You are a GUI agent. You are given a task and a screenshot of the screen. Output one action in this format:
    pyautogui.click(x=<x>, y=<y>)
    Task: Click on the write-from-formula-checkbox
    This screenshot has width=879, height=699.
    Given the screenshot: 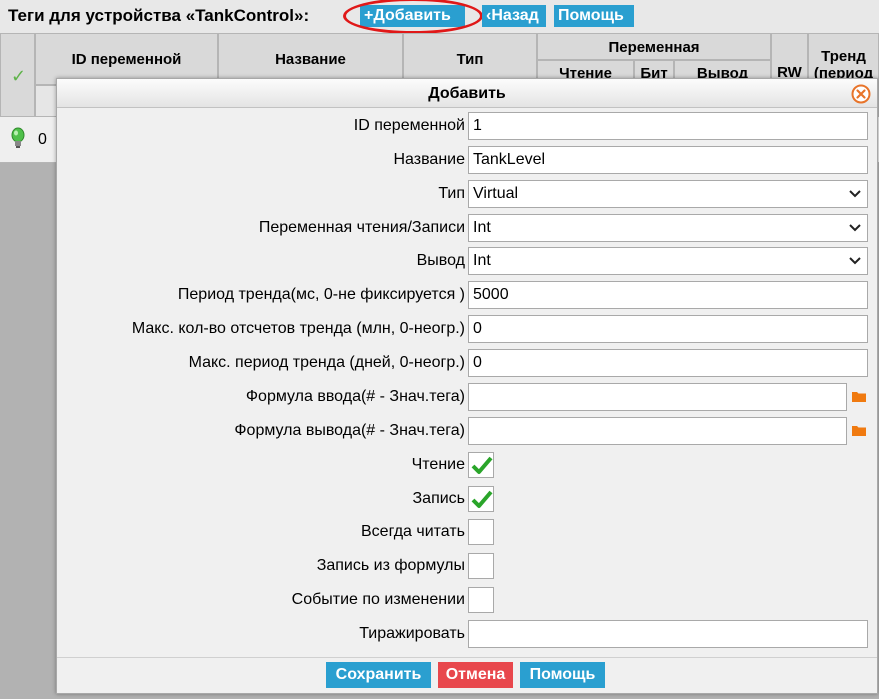 What is the action you would take?
    pyautogui.click(x=481, y=566)
    